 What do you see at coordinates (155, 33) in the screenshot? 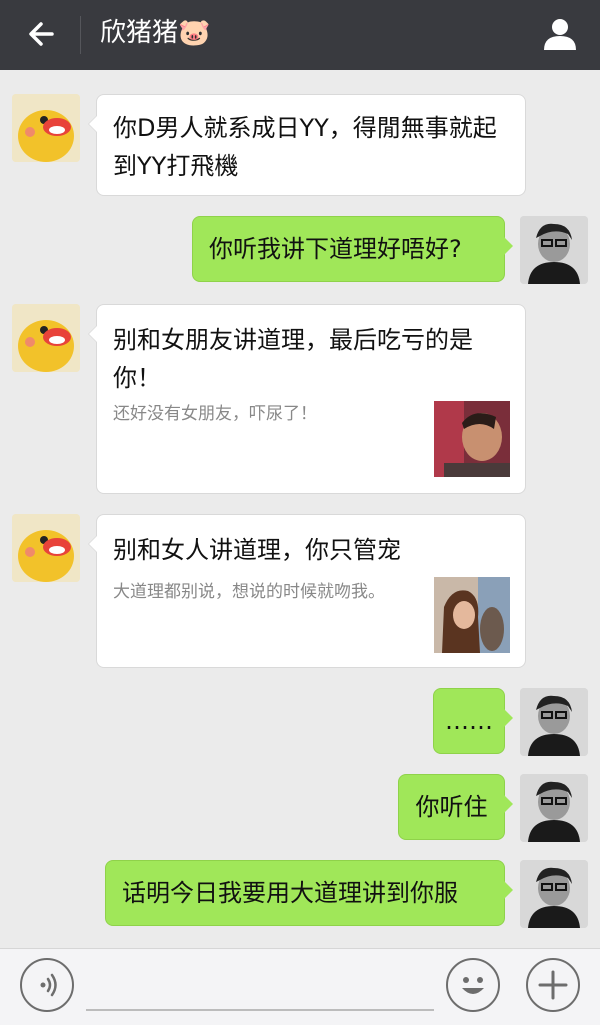
I see `chat-title: 欣猪猪🐷` at bounding box center [155, 33].